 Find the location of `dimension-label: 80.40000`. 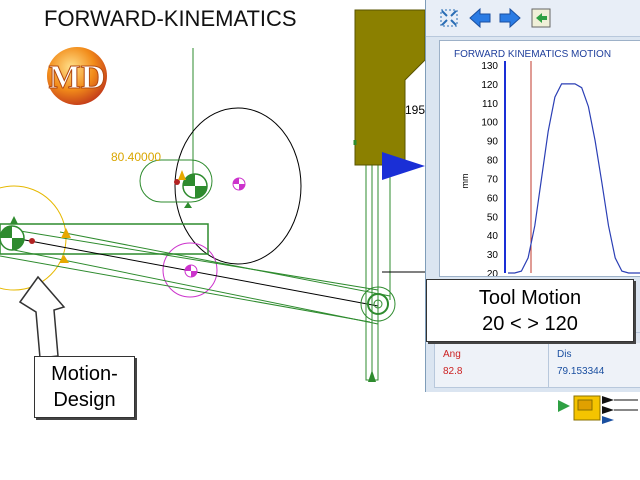

dimension-label: 80.40000 is located at coordinates (136, 157).